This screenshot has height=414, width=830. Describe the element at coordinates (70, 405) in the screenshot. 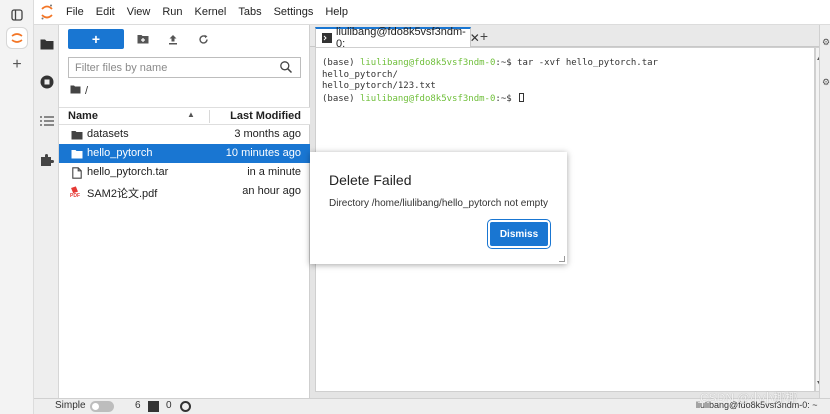

I see `simple-mode-label: Simple` at that location.